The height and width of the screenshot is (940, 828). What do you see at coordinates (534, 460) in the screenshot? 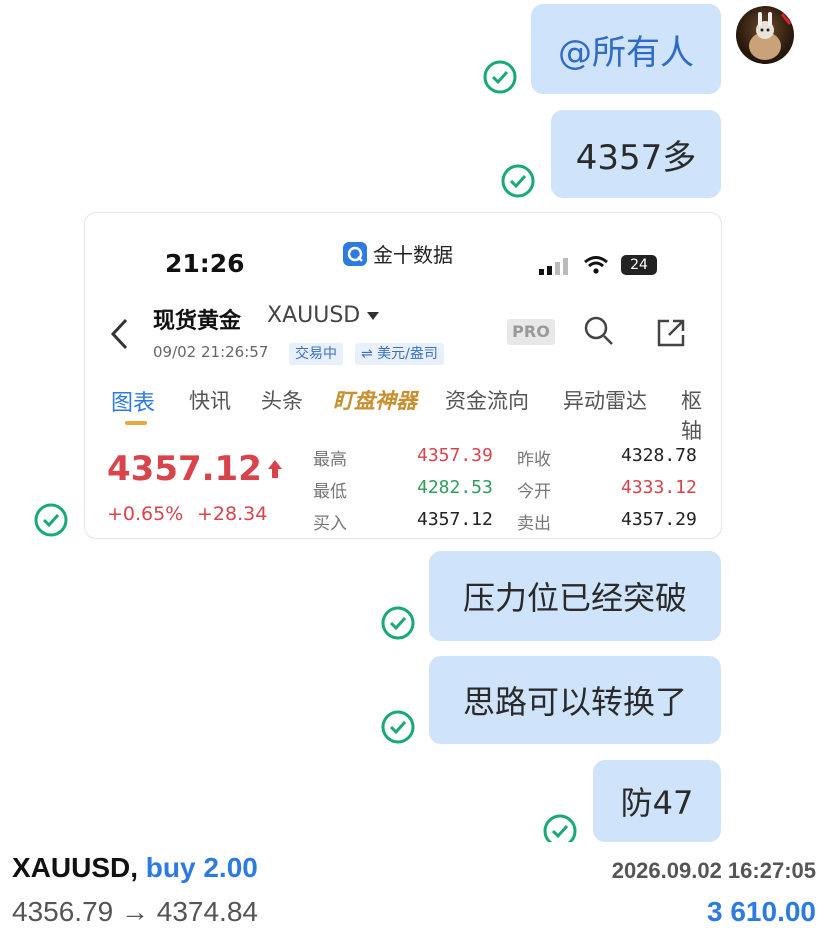
I see `prev-close-label: 昨收` at bounding box center [534, 460].